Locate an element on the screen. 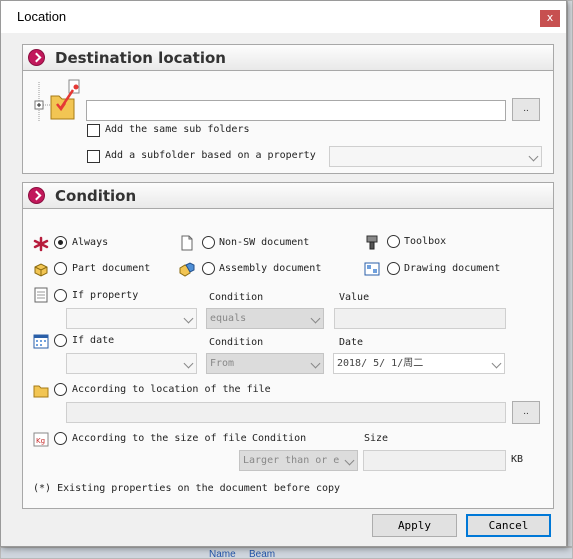  subfolder-property-select is located at coordinates (435, 156).